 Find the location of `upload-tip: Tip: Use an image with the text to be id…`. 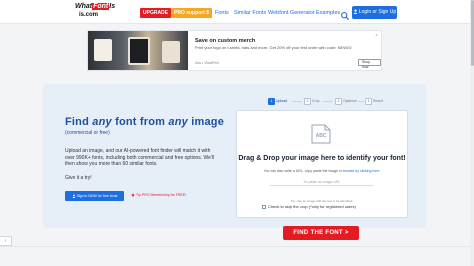

upload-tip: Tip: Use an image with the text to be id… is located at coordinates (322, 201).